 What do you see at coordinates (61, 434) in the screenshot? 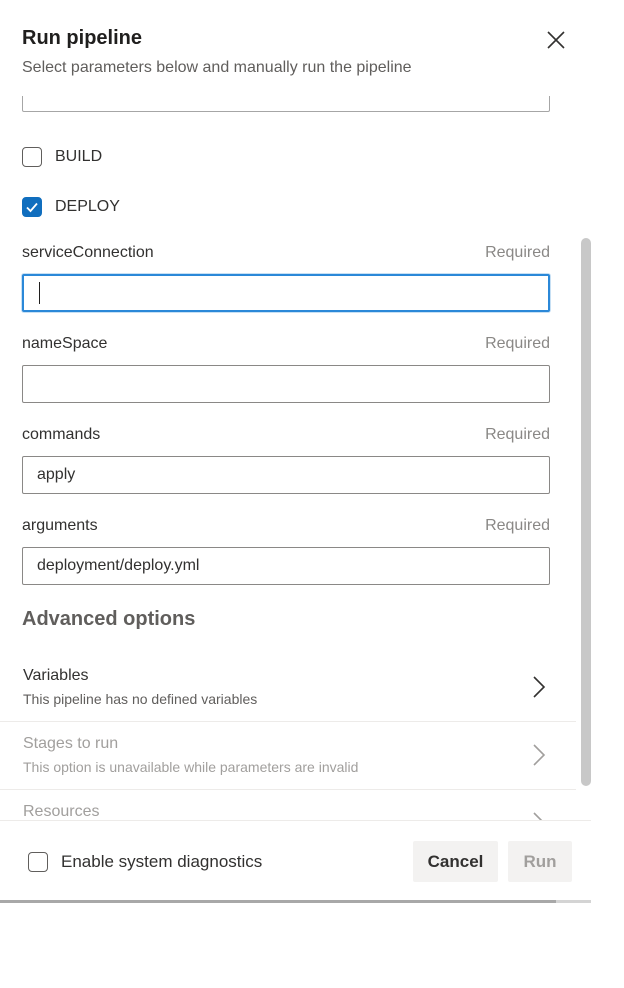
I see `commands-label: commands` at bounding box center [61, 434].